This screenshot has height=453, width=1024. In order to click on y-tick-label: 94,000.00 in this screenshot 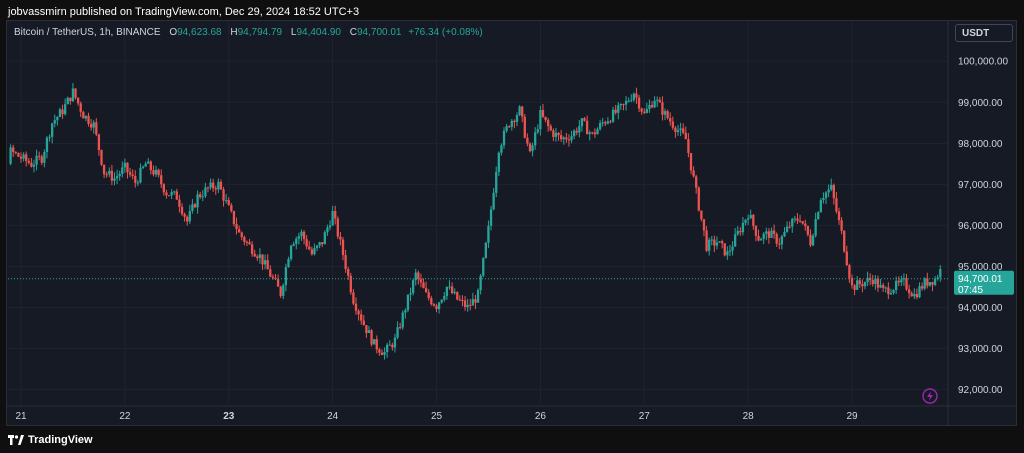, I will do `click(980, 308)`.